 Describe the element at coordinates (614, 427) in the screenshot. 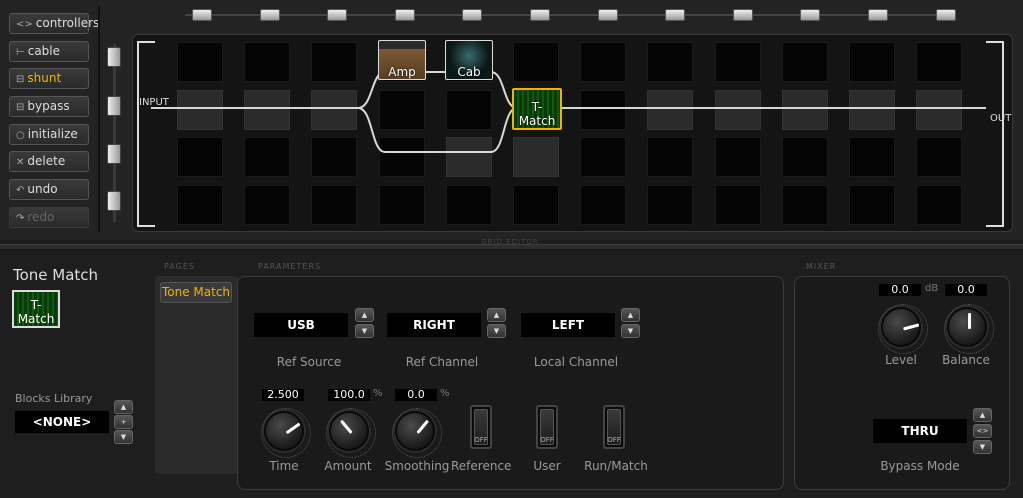

I see `run-match-switch: OFF` at that location.